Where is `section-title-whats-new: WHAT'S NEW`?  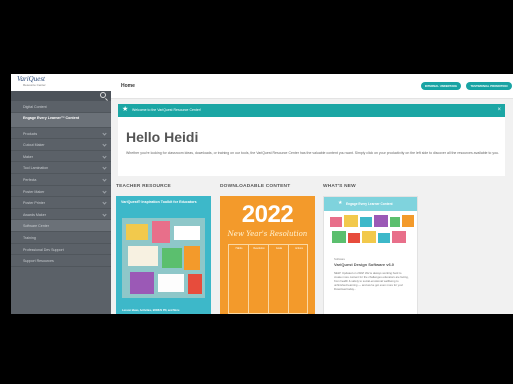 section-title-whats-new: WHAT'S NEW is located at coordinates (339, 186).